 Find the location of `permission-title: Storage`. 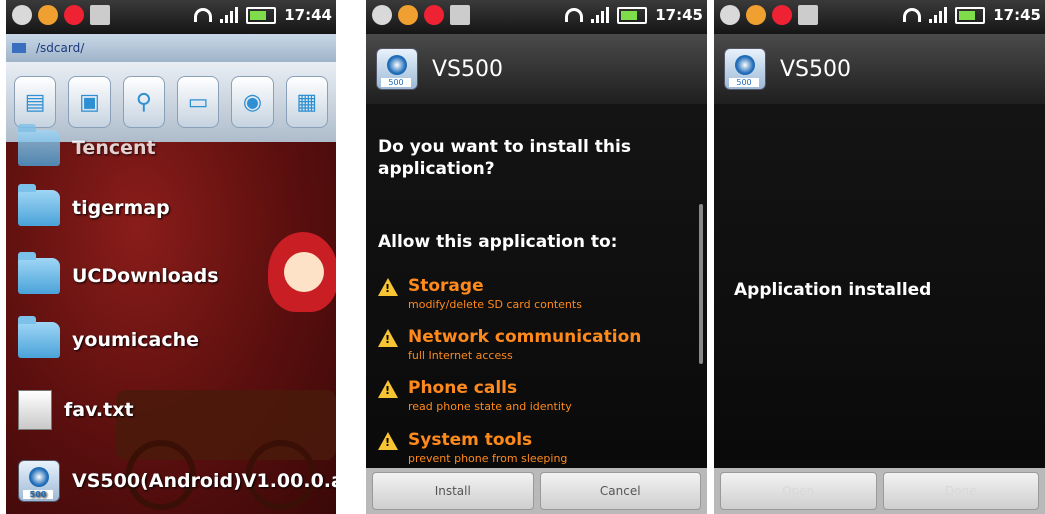

permission-title: Storage is located at coordinates (446, 286).